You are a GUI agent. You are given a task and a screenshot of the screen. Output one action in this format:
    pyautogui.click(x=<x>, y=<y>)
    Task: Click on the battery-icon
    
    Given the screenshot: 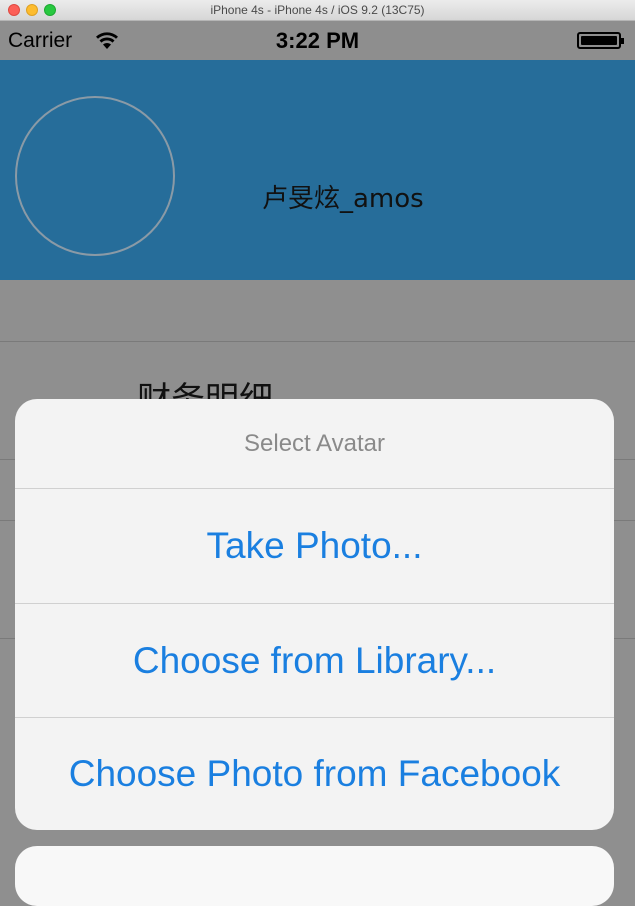 What is the action you would take?
    pyautogui.click(x=600, y=40)
    